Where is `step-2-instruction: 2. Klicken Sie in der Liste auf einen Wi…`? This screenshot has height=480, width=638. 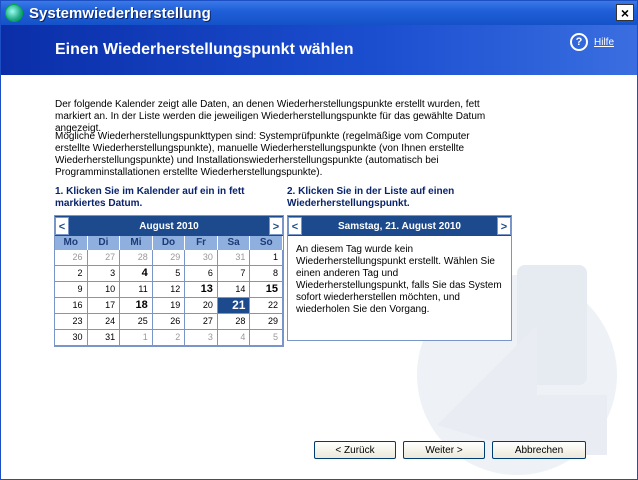
step-2-instruction: 2. Klicken Sie in der Liste auf einen Wi… is located at coordinates (371, 197).